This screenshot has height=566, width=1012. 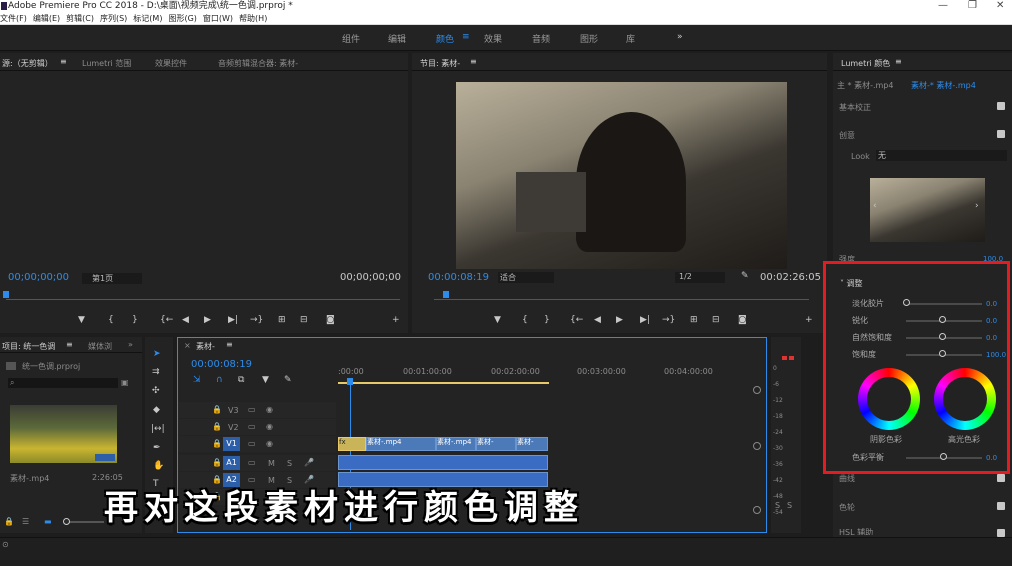 I want to click on hsl-enable-checkbox, so click(x=1001, y=533).